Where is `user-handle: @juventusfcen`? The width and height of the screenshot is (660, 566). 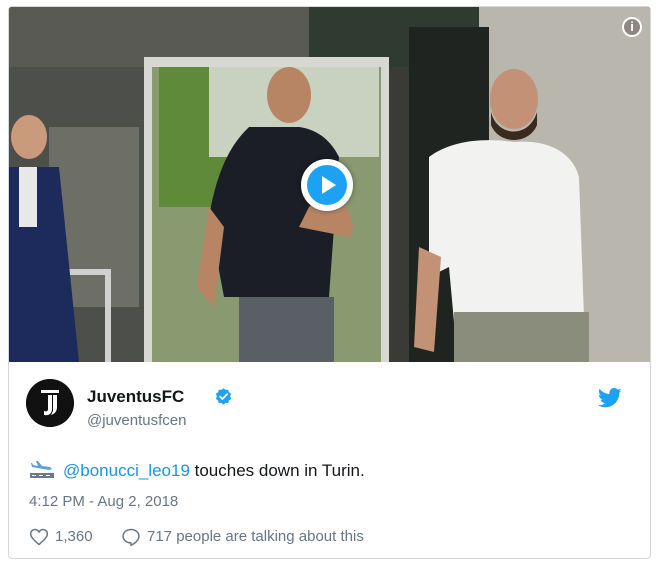 user-handle: @juventusfcen is located at coordinates (136, 420).